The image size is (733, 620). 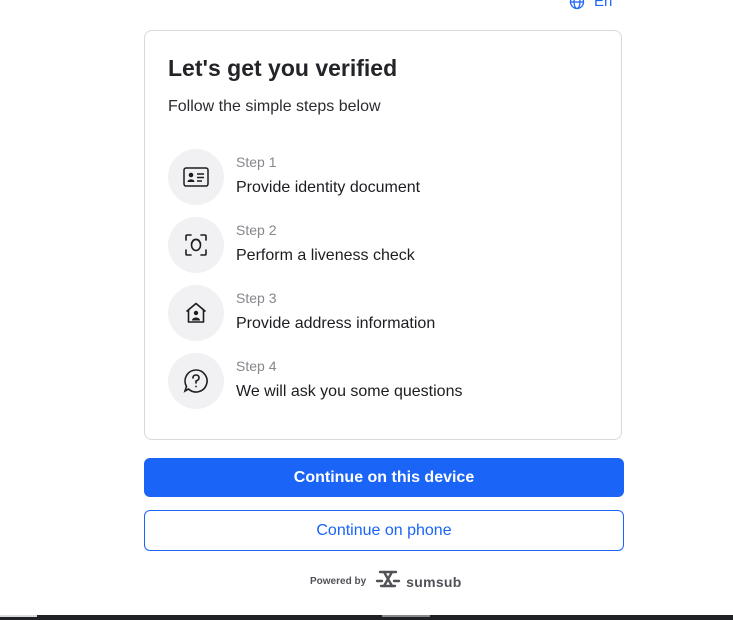 What do you see at coordinates (256, 162) in the screenshot?
I see `step-label: Step 1` at bounding box center [256, 162].